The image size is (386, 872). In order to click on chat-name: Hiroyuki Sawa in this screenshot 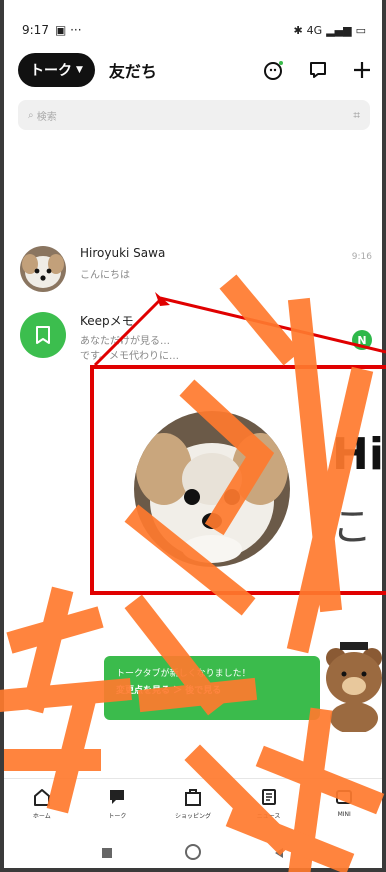, I will do `click(123, 253)`.